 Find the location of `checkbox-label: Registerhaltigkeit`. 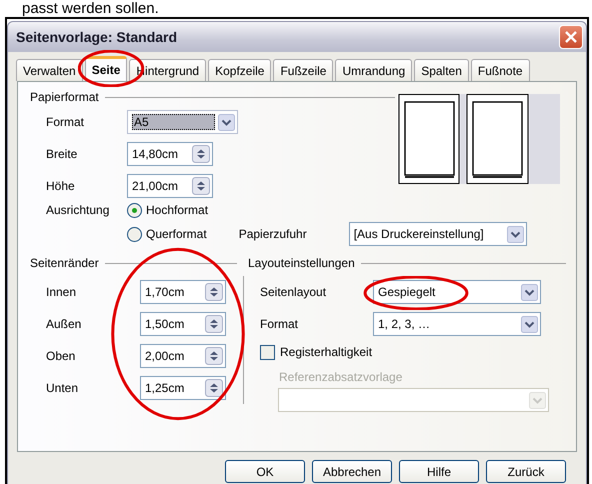

checkbox-label: Registerhaltigkeit is located at coordinates (326, 352).